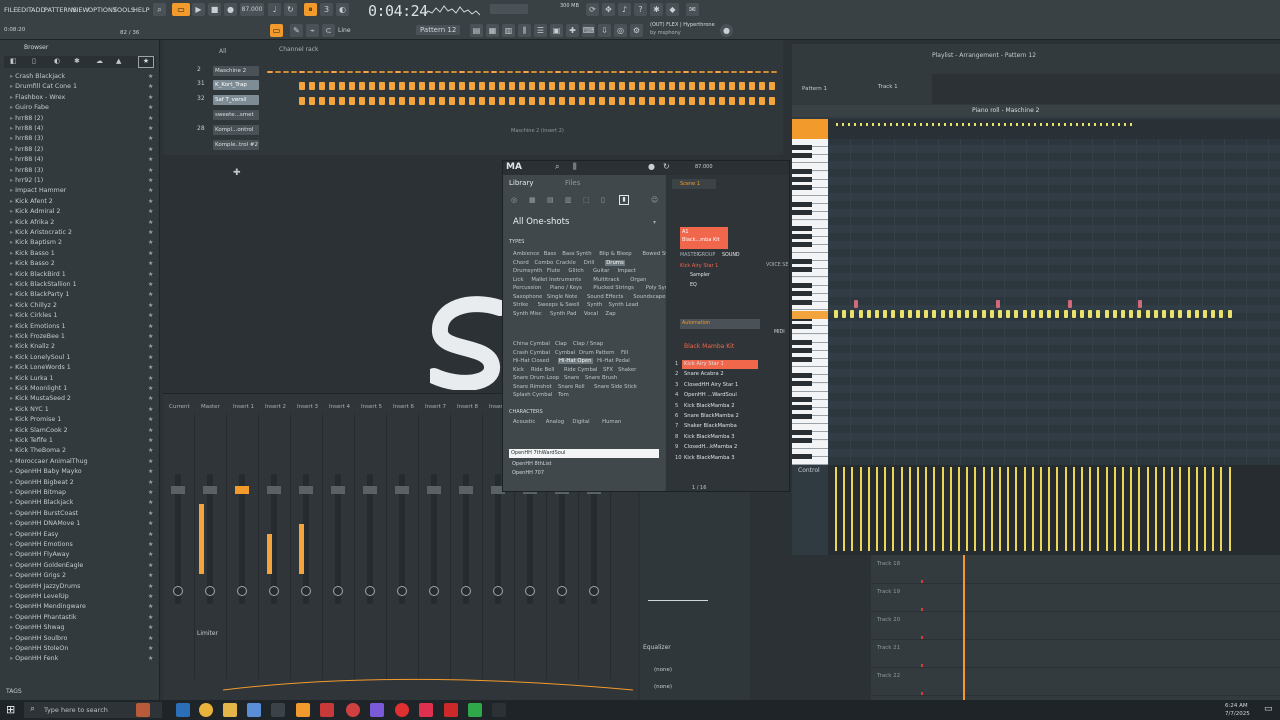 Image resolution: width=1280 pixels, height=720 pixels. Describe the element at coordinates (624, 305) in the screenshot. I see `type-tag: Synth Lead` at that location.